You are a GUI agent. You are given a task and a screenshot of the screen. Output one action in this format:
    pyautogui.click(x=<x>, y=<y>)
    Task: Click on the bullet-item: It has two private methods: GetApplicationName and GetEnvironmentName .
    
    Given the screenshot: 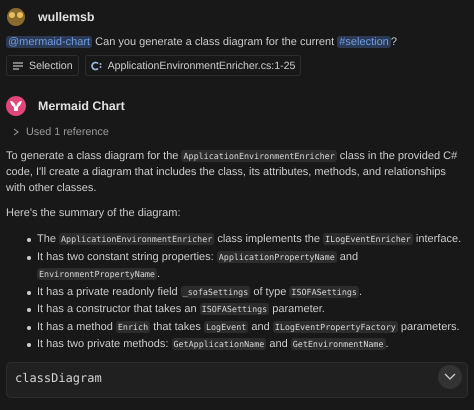 What is the action you would take?
    pyautogui.click(x=245, y=345)
    